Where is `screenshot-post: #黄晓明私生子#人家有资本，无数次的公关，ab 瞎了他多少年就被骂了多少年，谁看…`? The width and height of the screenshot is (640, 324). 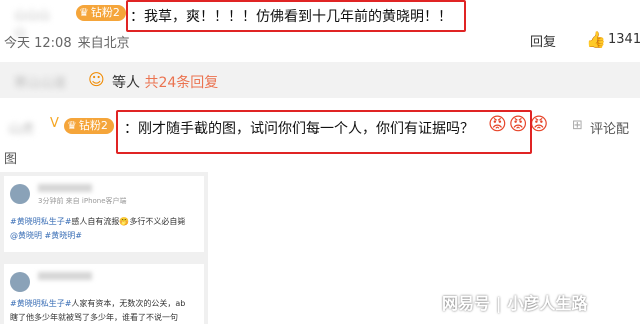
screenshot-post: #黄晓明私生子#人家有资本，无数次的公关，ab 瞎了他多少年就被骂了多少年，谁看… is located at coordinates (104, 294).